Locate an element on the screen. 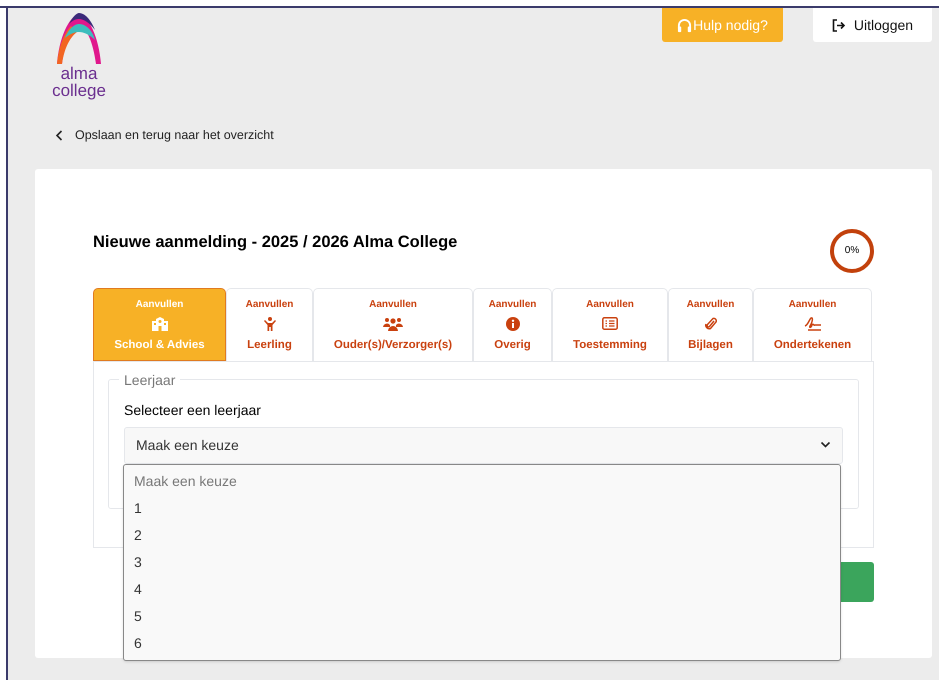 The width and height of the screenshot is (939, 680). step-tab: Aanvullen Ouder(s)/Verzorger(s) is located at coordinates (393, 324).